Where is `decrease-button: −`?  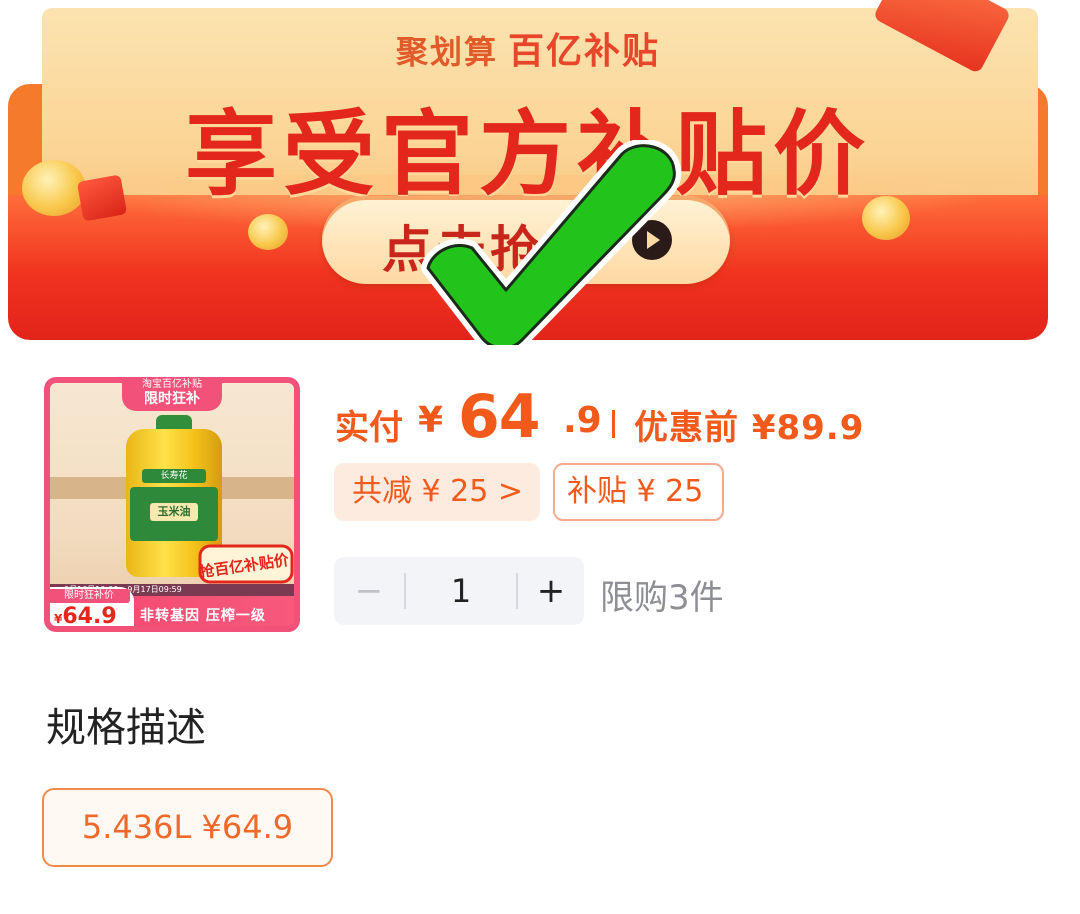 decrease-button: − is located at coordinates (369, 591).